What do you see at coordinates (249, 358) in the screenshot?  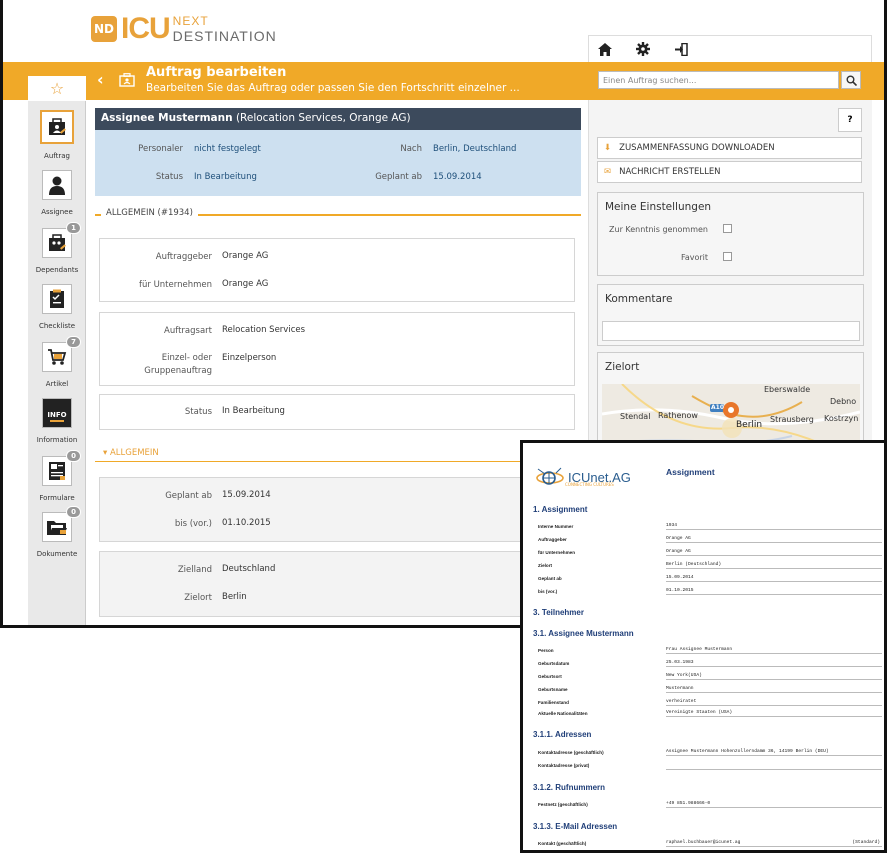 I see `einzel-gruppen-value: Einzelperson` at bounding box center [249, 358].